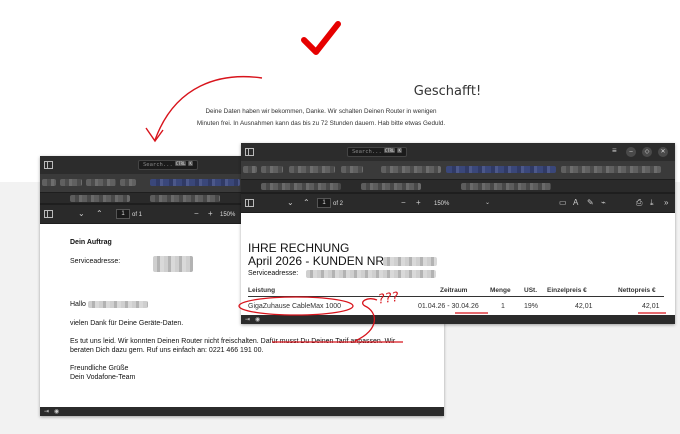 The height and width of the screenshot is (434, 680). I want to click on nav-row, so click(458, 186).